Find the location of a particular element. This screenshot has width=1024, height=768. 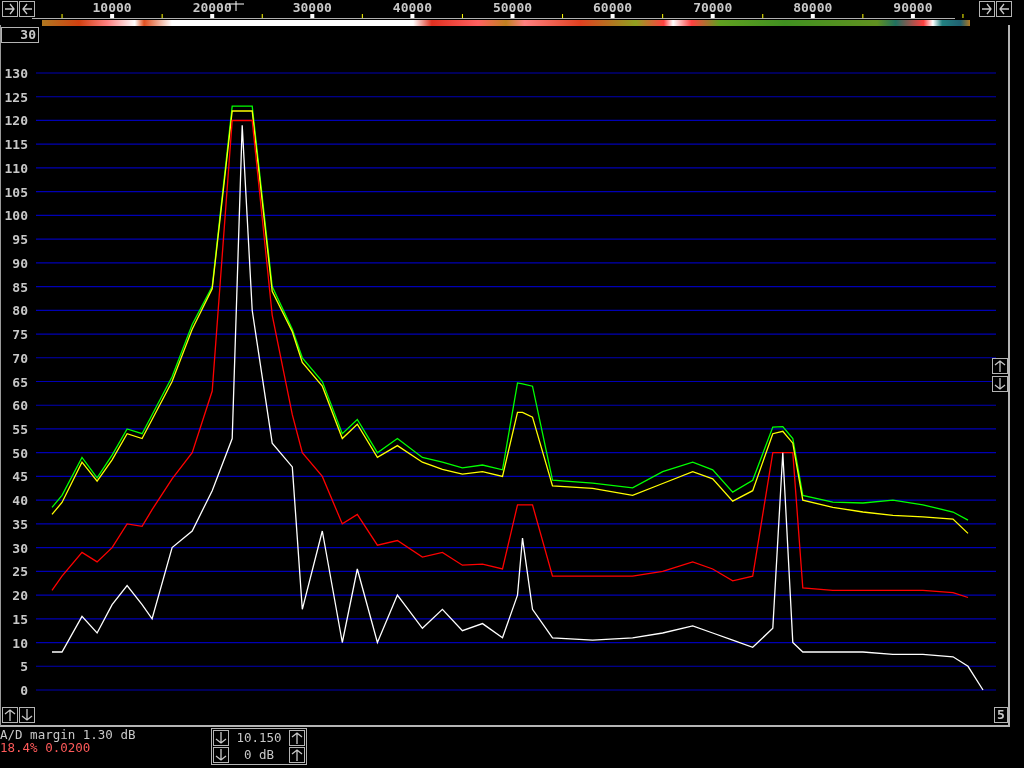

axis-label: 80 is located at coordinates (20, 311).